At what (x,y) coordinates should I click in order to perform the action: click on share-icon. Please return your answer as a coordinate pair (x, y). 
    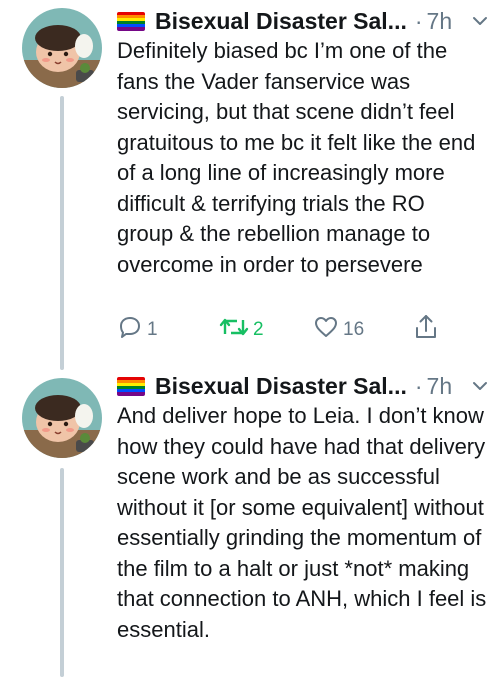
    Looking at the image, I should click on (426, 330).